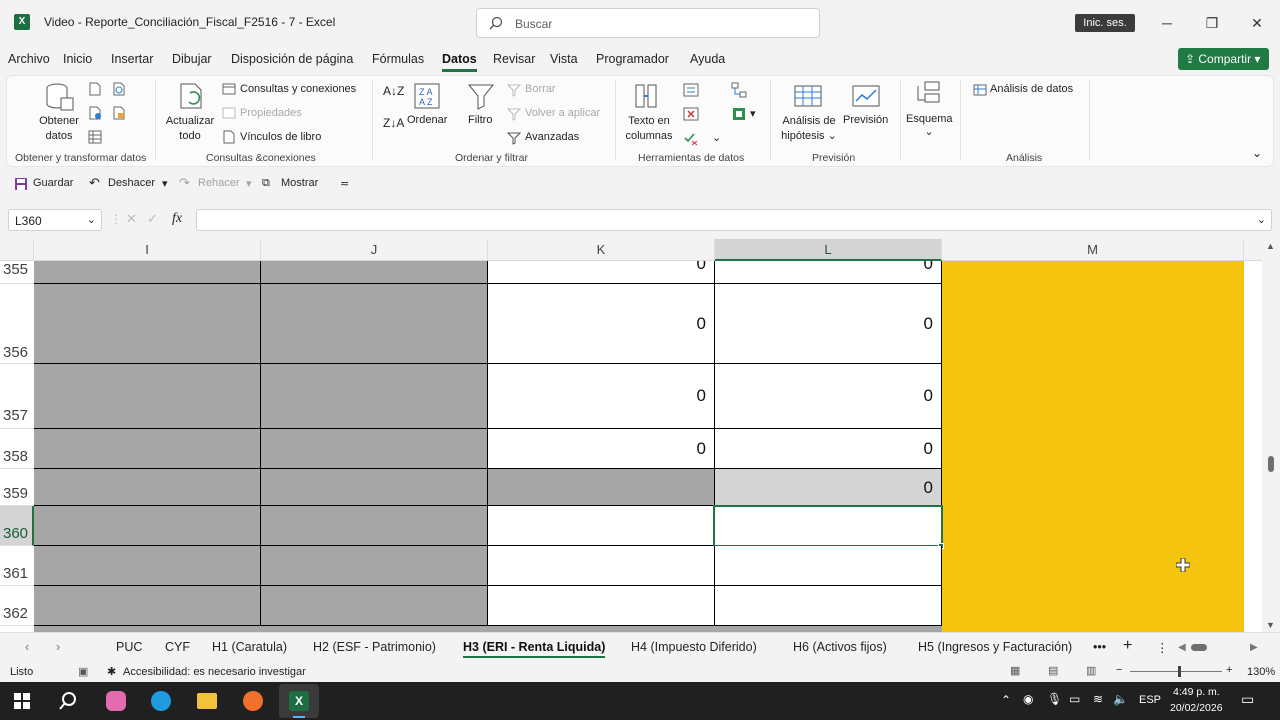  Describe the element at coordinates (1257, 23) in the screenshot. I see `close-button: ✕` at that location.